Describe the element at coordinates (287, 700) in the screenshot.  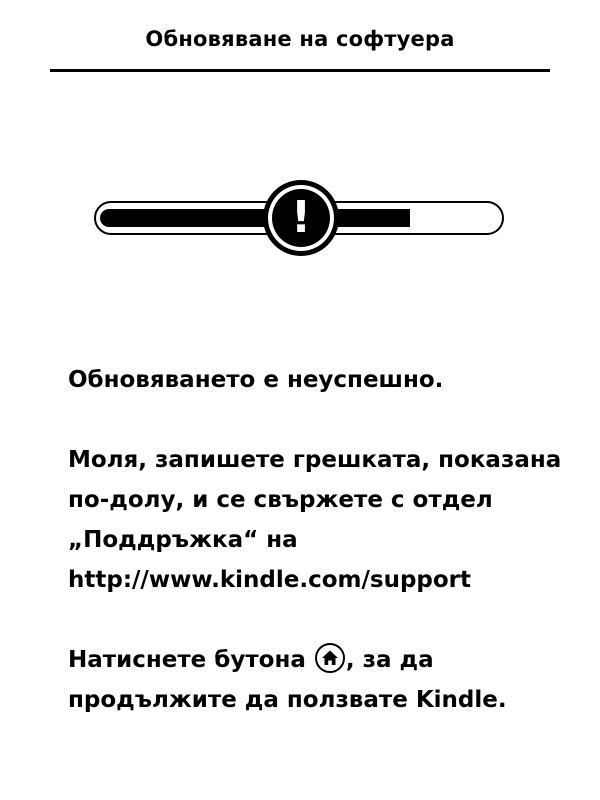
I see `home-instruction-line-2: продължите да ползвате Kindle.` at that location.